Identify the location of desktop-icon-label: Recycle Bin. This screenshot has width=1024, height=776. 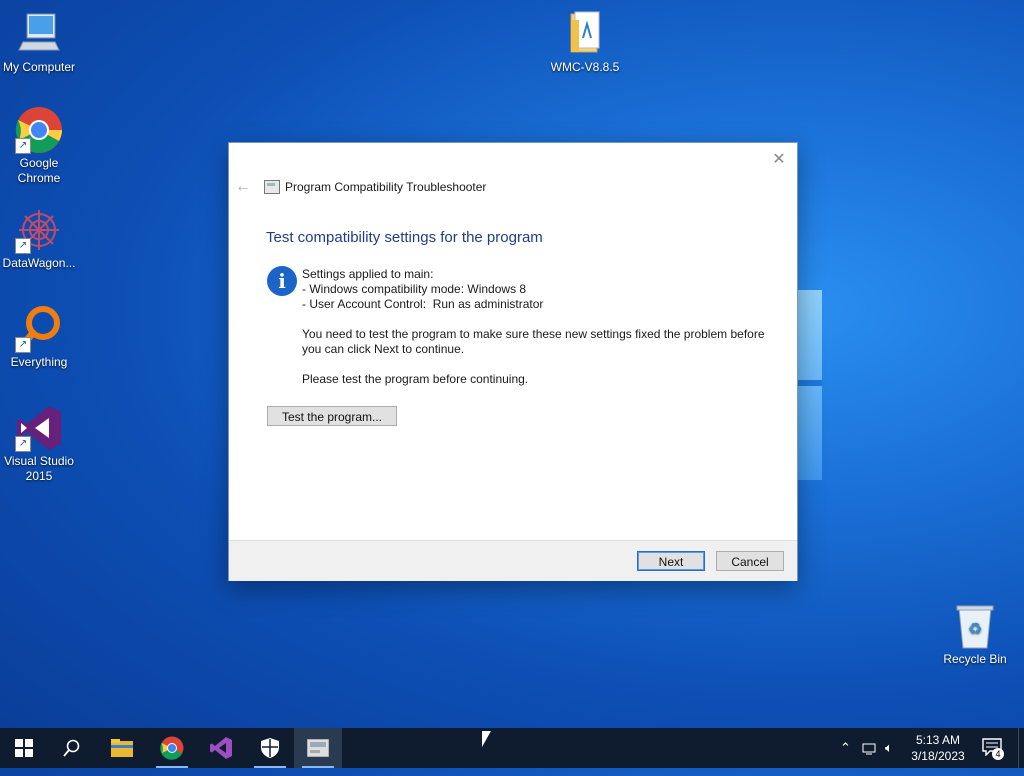
(975, 659).